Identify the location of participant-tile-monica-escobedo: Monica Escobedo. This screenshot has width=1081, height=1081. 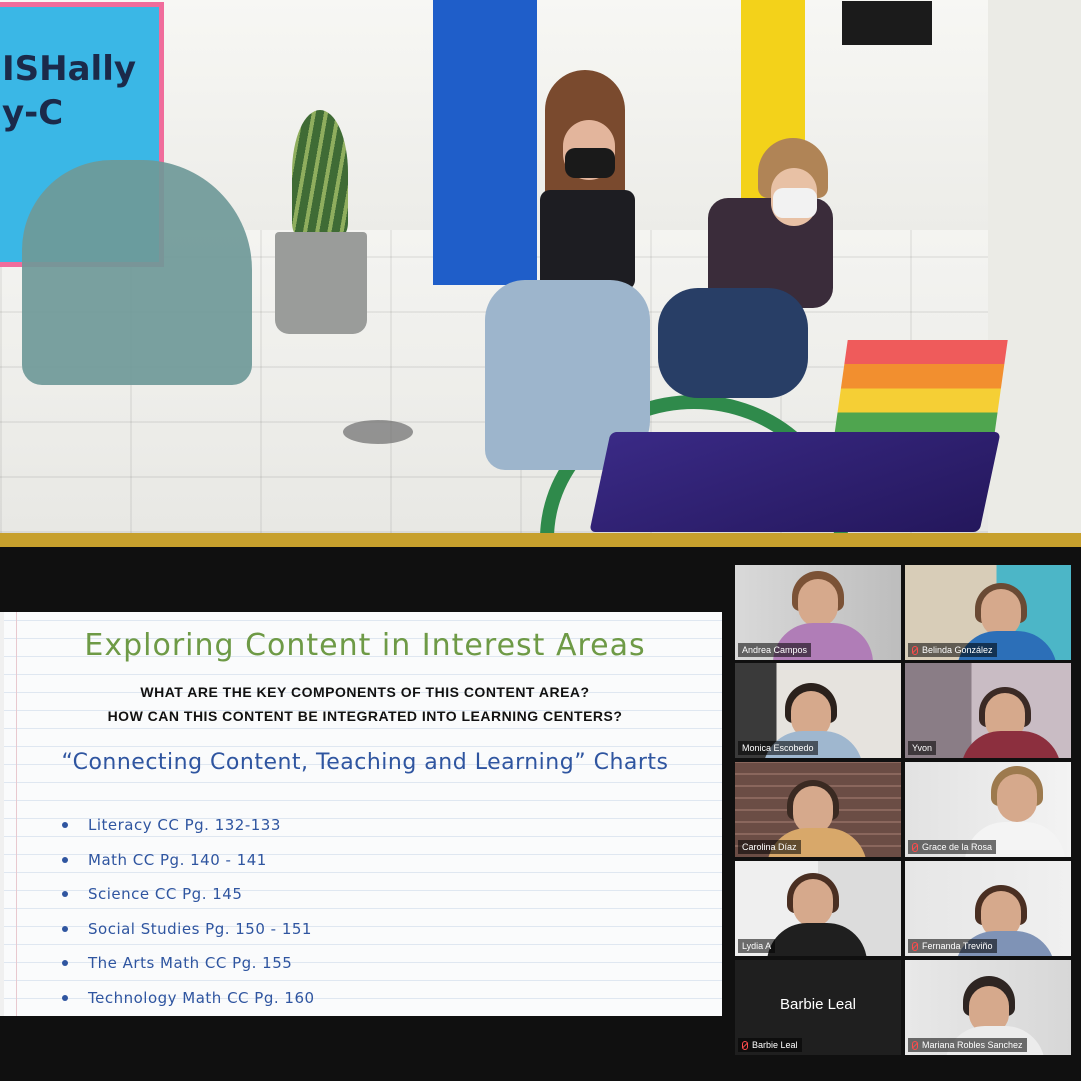
(818, 710).